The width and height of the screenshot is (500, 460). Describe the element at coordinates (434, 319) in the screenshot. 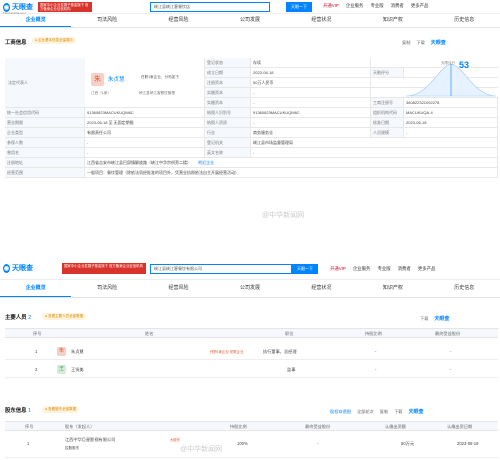

I see `section-toolbar: 下载 天眼查` at that location.